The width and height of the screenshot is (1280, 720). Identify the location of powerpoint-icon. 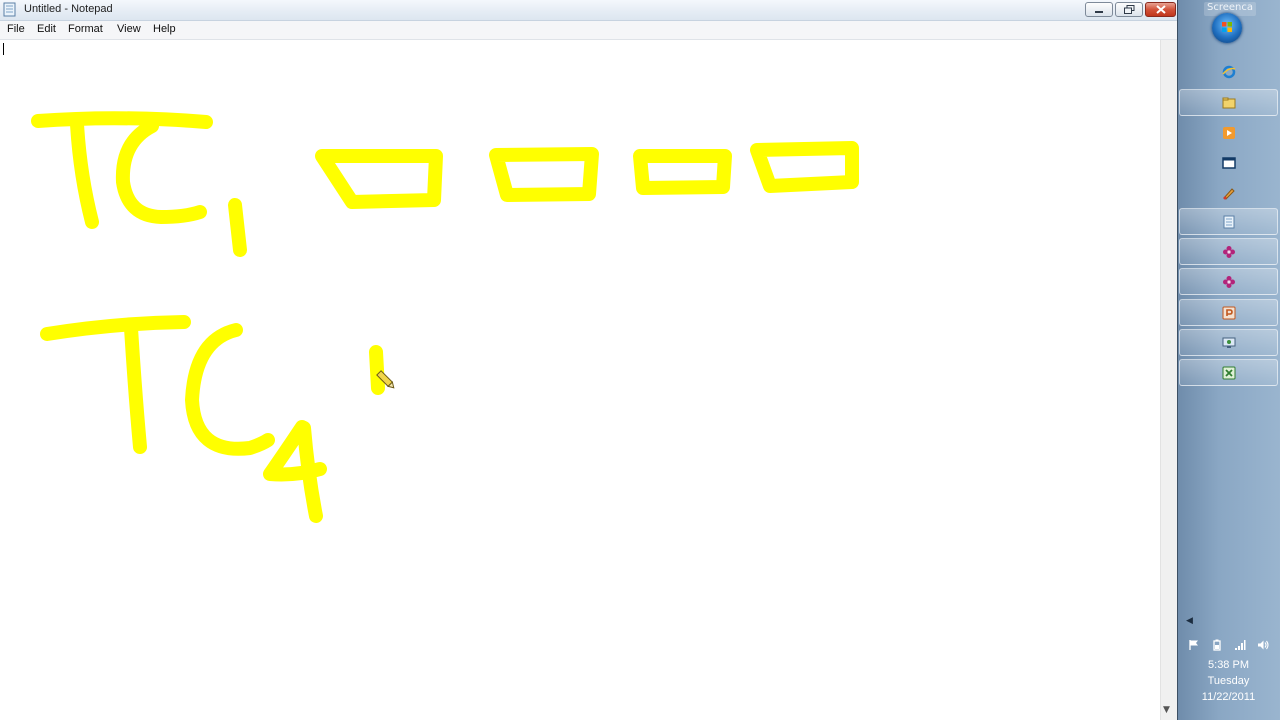
(1228, 312).